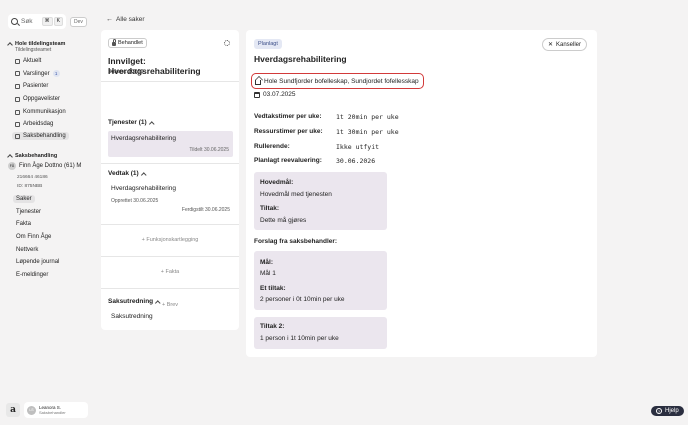 This screenshot has width=688, height=425. What do you see at coordinates (37, 99) in the screenshot?
I see `sidebar-item-oppgavelister: Oppgavelister` at bounding box center [37, 99].